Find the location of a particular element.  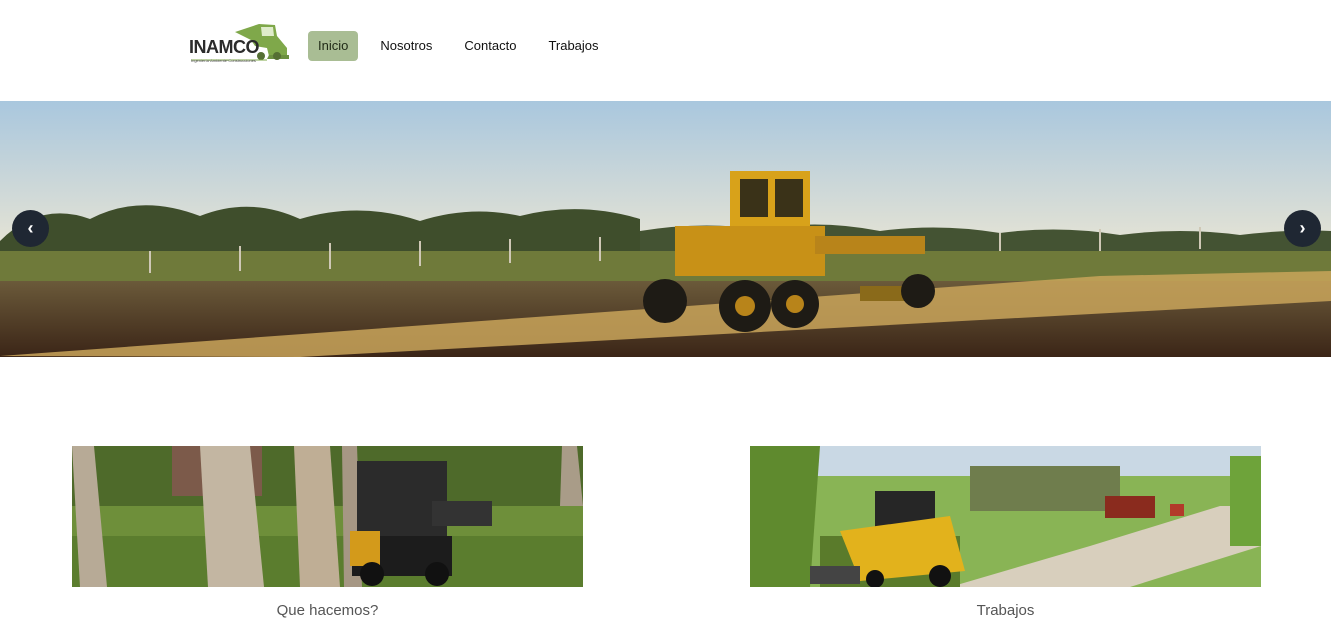

card-trabajos: Trabajos is located at coordinates (1005, 533).